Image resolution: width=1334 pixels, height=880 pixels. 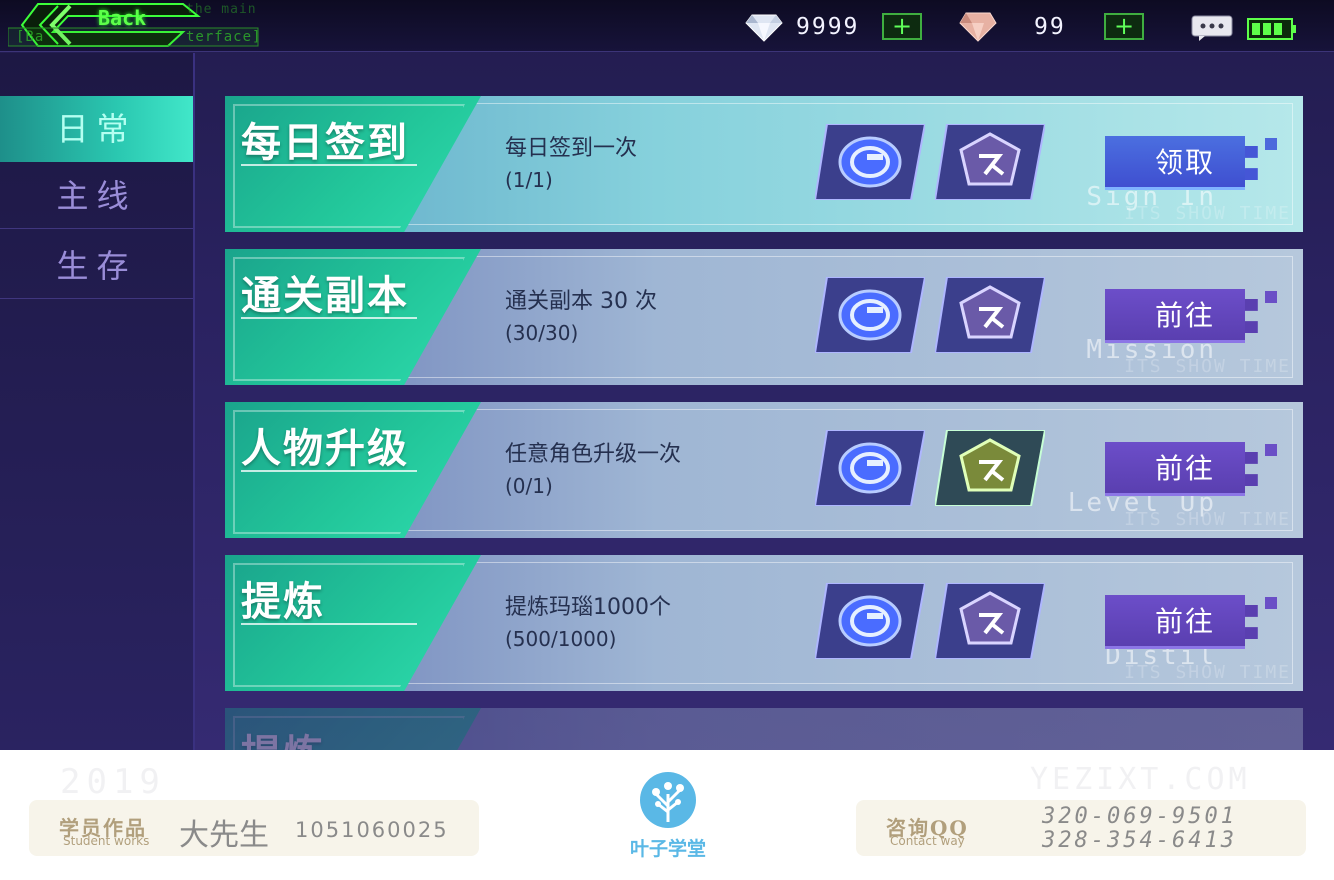 I want to click on task-description: 提炼玛瑙1000个, so click(x=588, y=607).